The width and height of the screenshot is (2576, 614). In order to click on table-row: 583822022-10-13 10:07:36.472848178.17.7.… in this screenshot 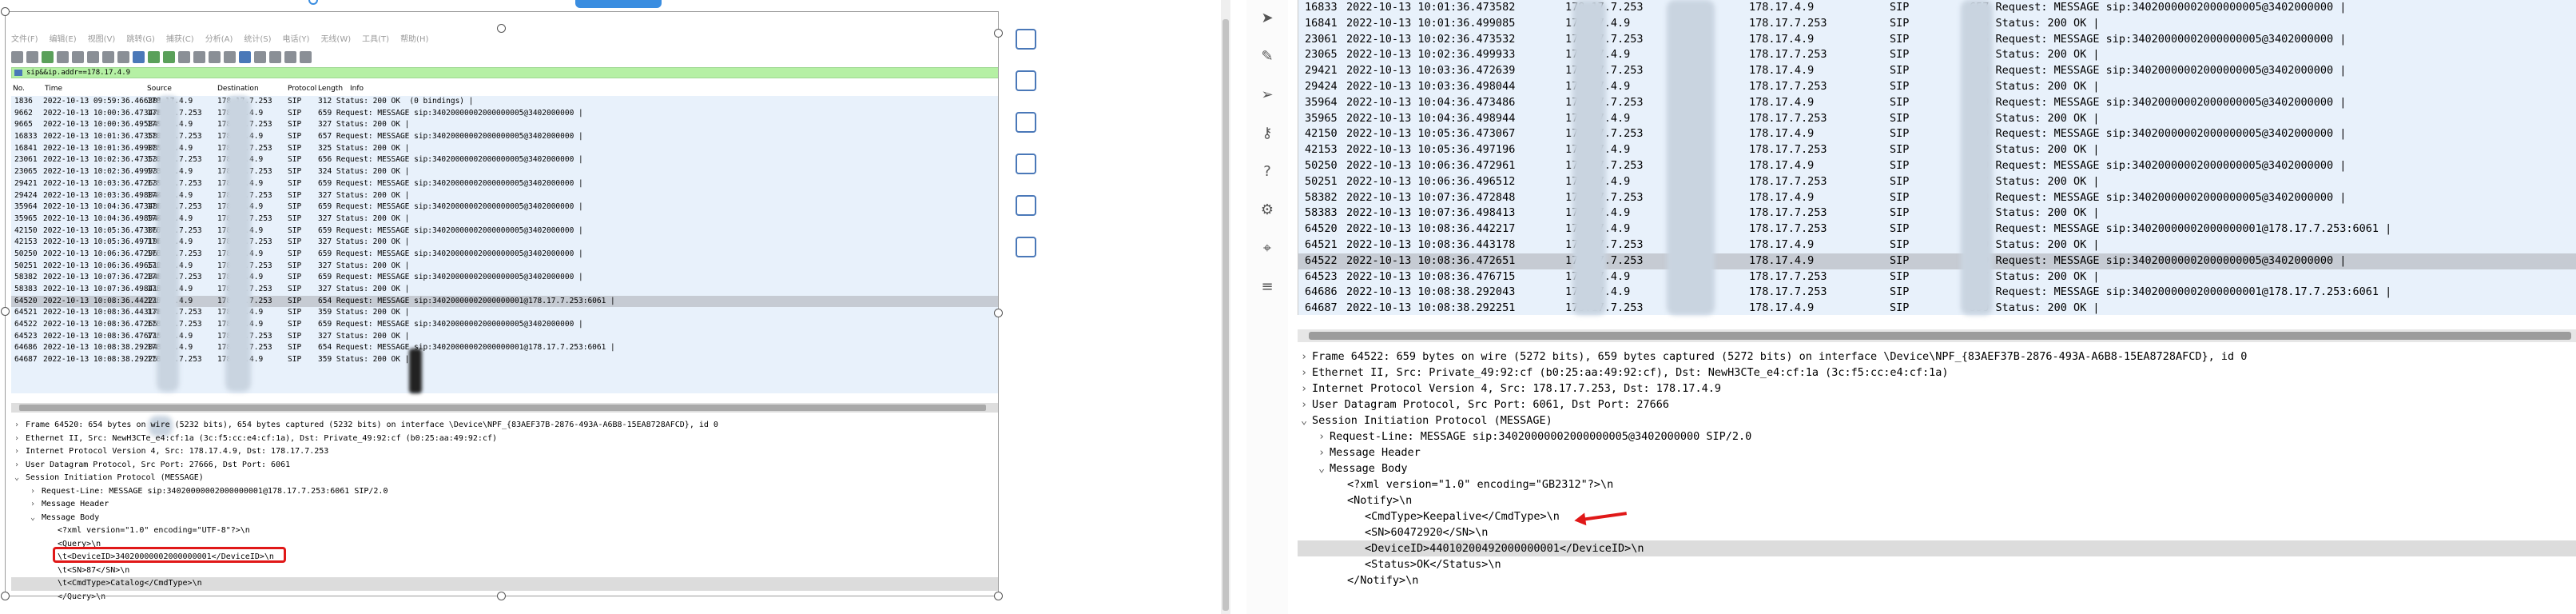, I will do `click(1937, 198)`.